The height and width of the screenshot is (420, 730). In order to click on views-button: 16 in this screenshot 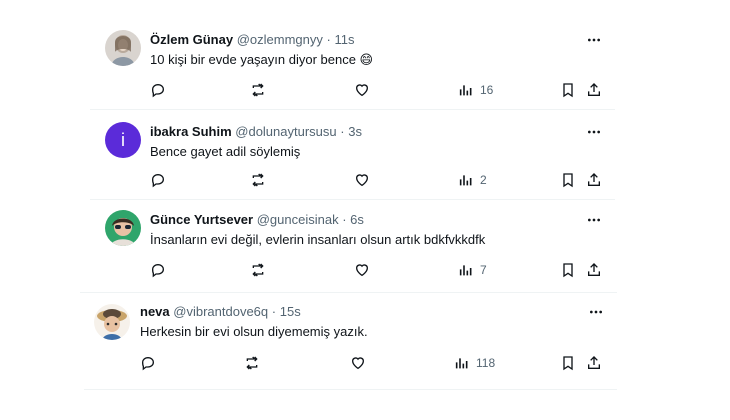, I will do `click(475, 90)`.